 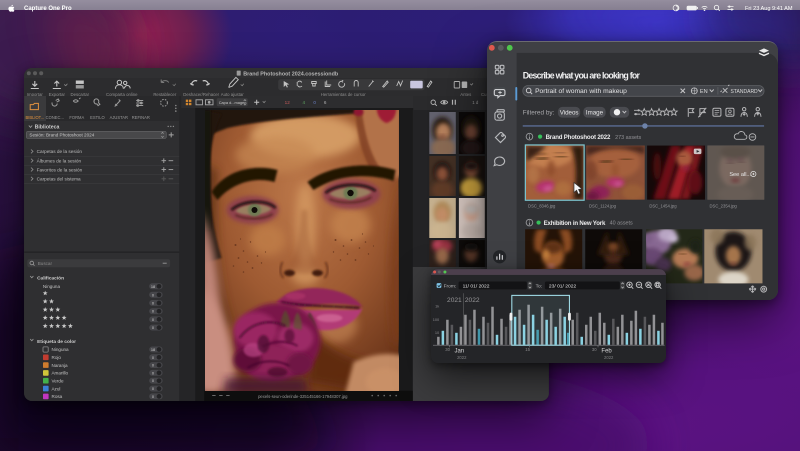 What do you see at coordinates (47, 127) in the screenshot?
I see `svg-text: Biblioteca` at bounding box center [47, 127].